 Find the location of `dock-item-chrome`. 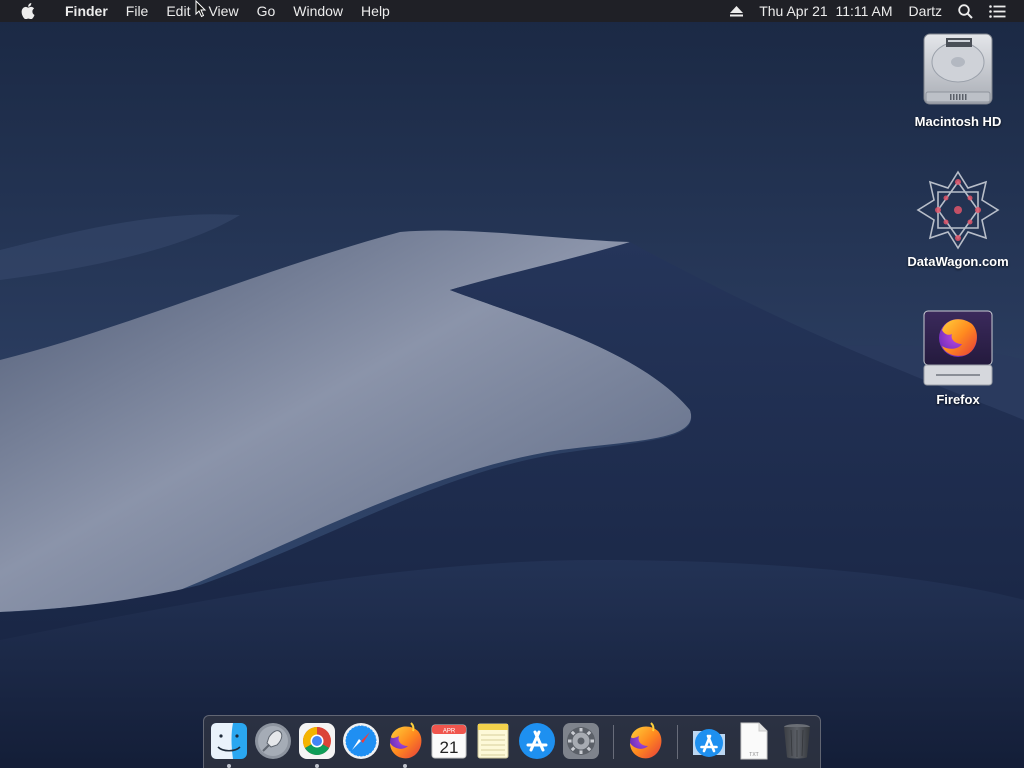

dock-item-chrome is located at coordinates (317, 744).